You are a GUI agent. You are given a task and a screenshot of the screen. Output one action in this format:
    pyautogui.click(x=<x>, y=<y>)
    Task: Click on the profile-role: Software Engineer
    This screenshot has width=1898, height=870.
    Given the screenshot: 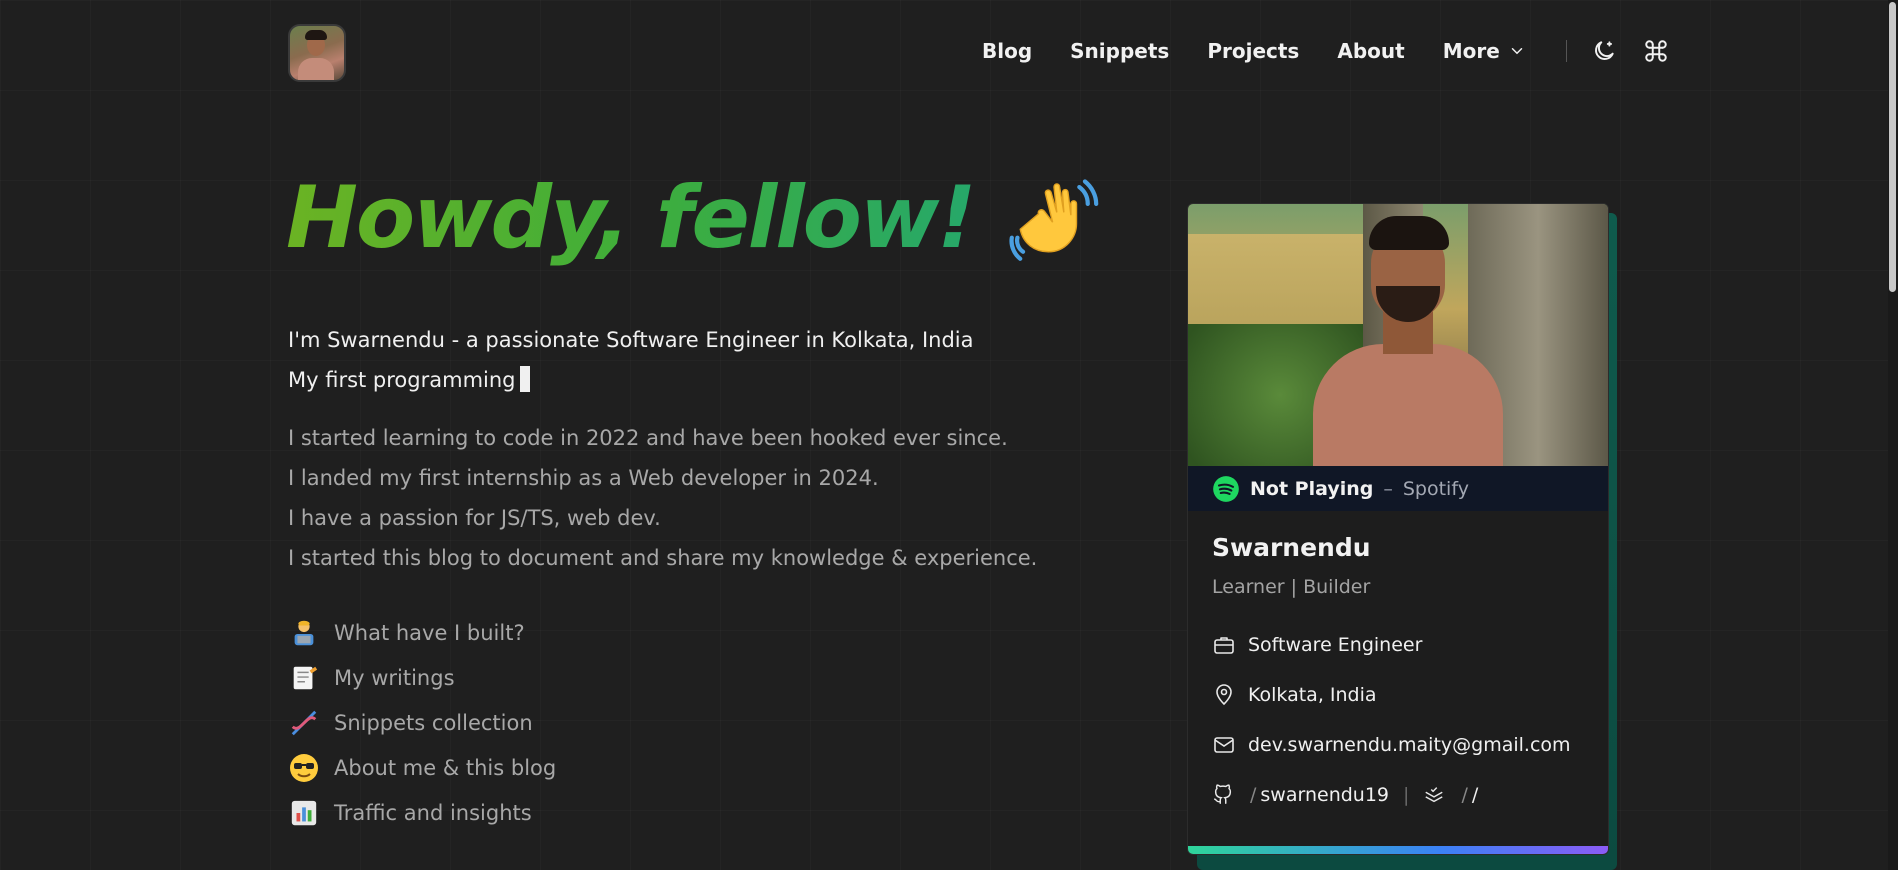 What is the action you would take?
    pyautogui.click(x=1335, y=645)
    